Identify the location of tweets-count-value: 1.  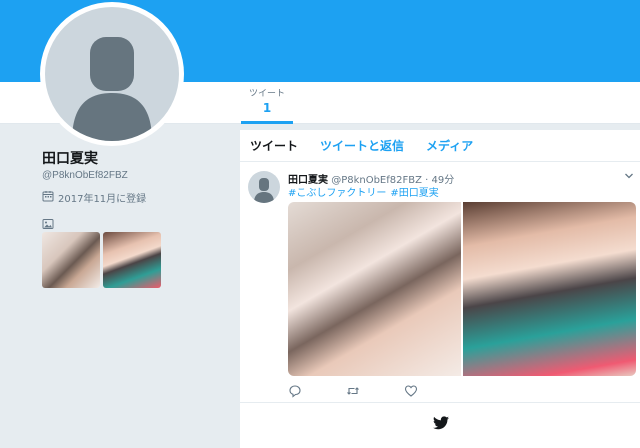
(267, 108).